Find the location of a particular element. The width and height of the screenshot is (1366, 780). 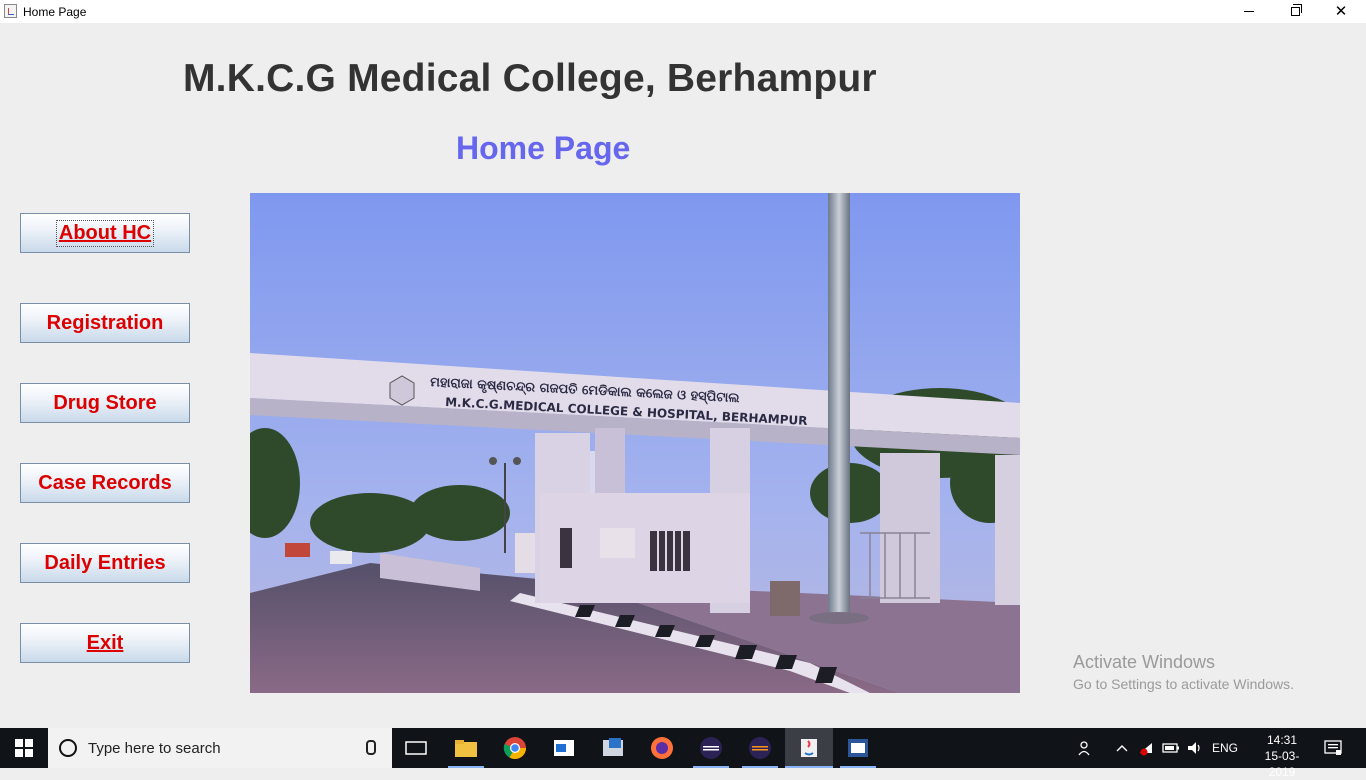

start-button is located at coordinates (24, 748).